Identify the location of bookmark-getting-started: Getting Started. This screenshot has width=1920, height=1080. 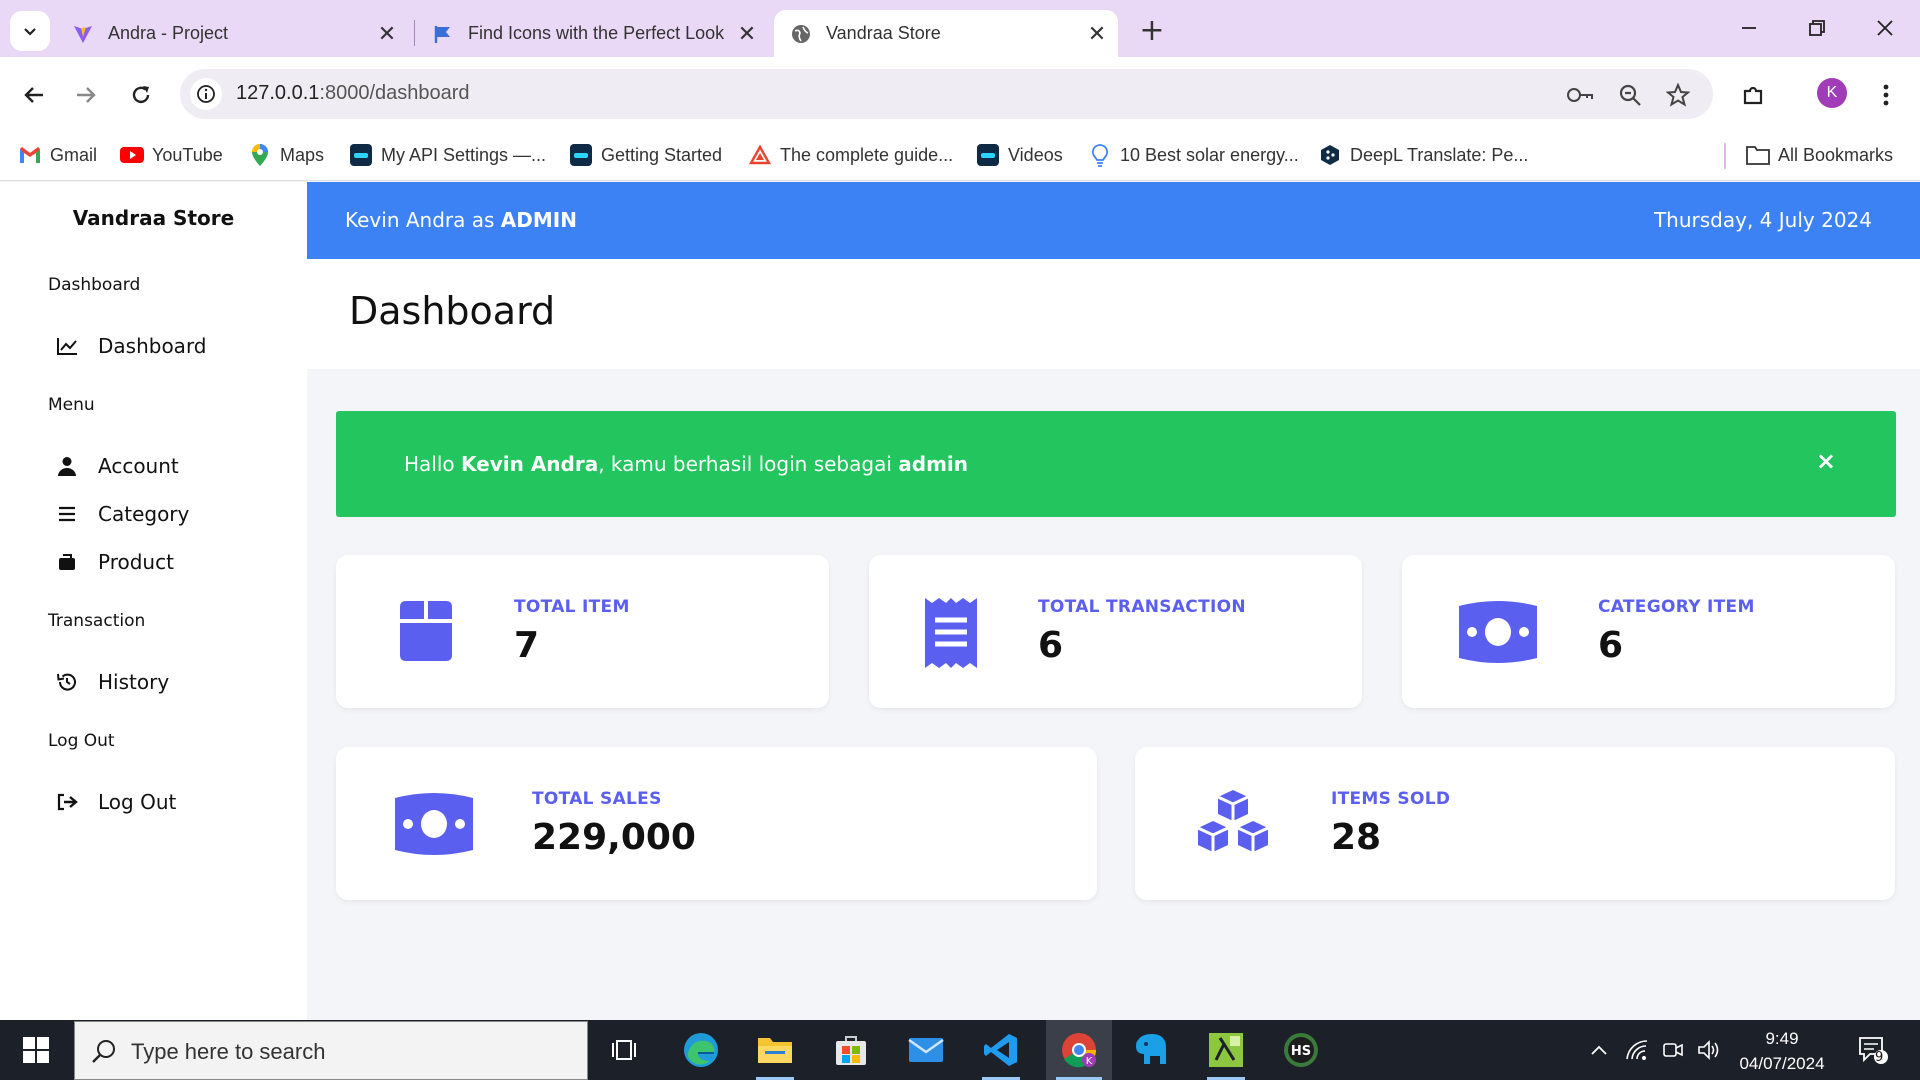
(645, 155).